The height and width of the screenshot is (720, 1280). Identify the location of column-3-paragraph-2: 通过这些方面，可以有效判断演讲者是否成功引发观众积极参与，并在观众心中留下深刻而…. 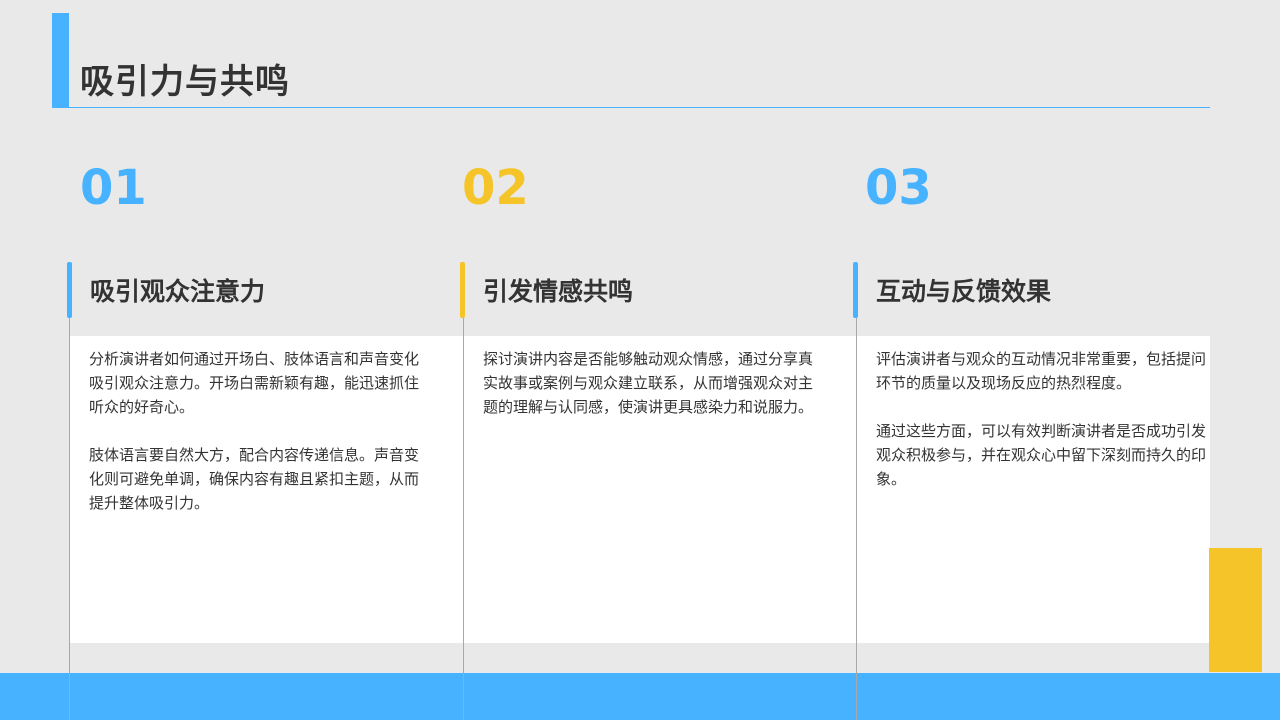
(1041, 455).